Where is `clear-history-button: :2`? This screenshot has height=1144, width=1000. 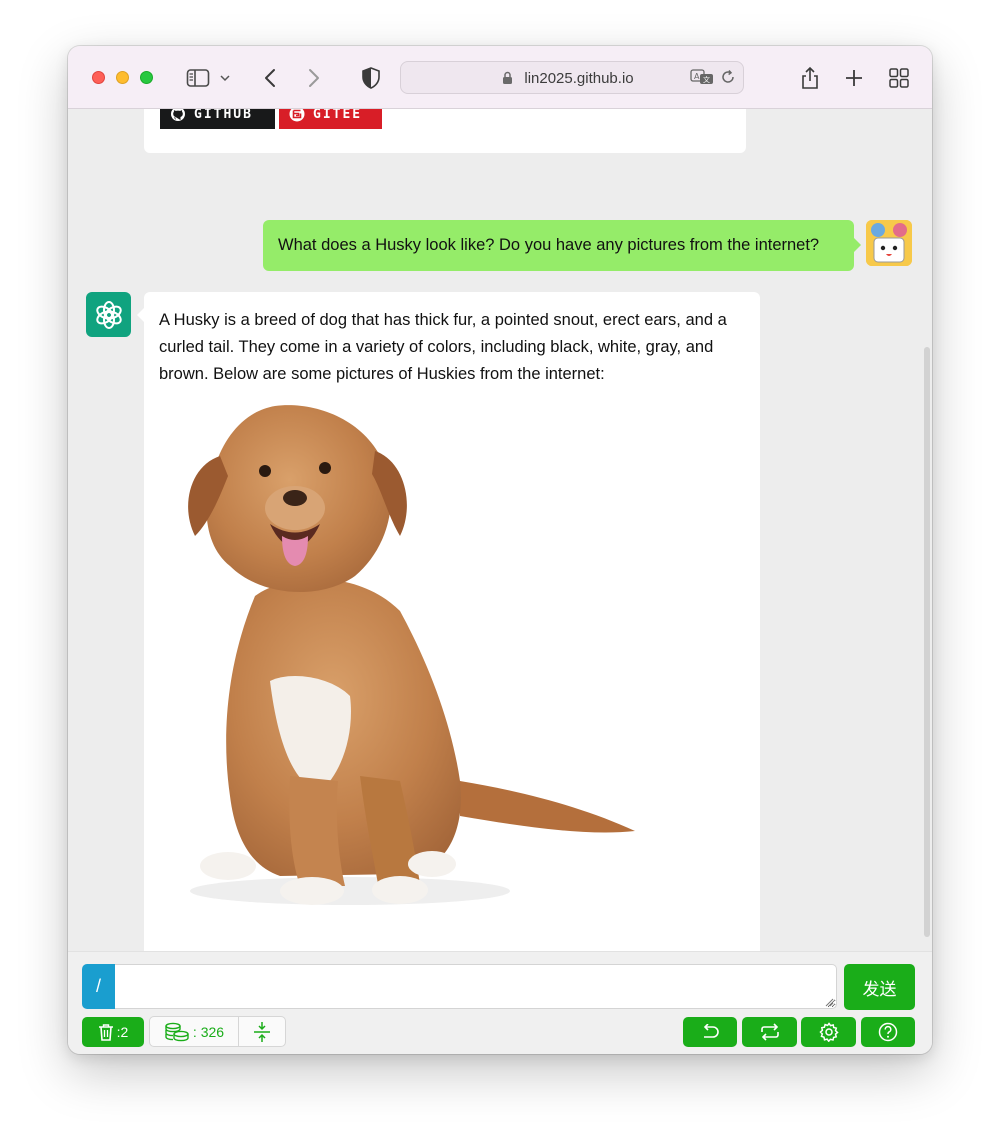 clear-history-button: :2 is located at coordinates (113, 1032).